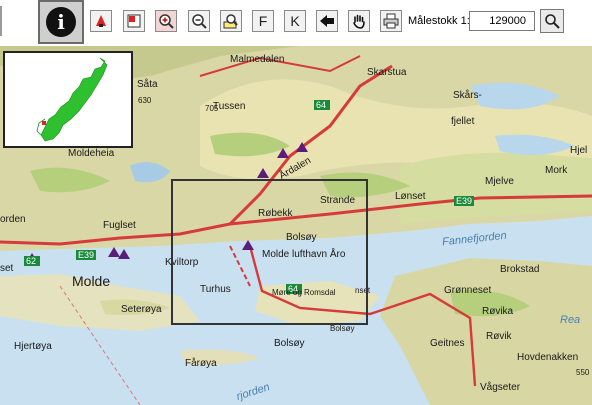  What do you see at coordinates (289, 343) in the screenshot?
I see `label-bolsoy-3: Bolsøy` at bounding box center [289, 343].